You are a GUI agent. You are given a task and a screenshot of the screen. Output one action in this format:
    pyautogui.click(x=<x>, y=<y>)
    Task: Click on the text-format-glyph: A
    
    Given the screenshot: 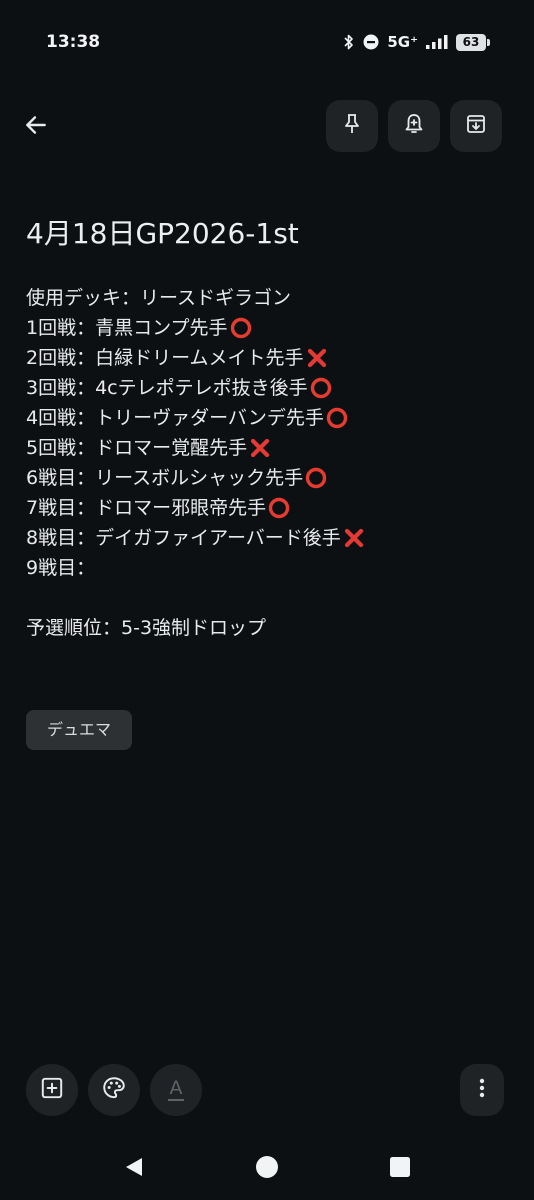 What is the action you would take?
    pyautogui.click(x=176, y=1088)
    